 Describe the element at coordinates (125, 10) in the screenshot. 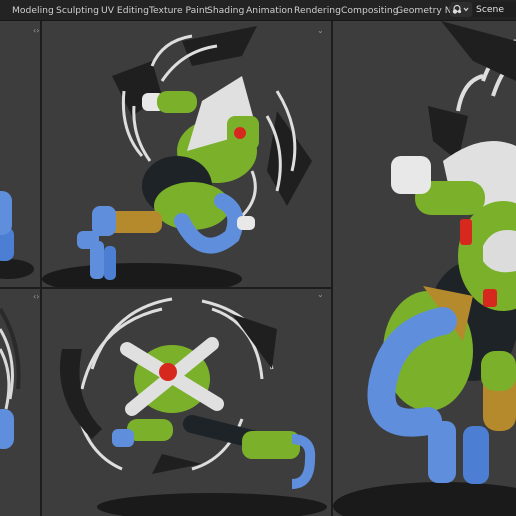

I see `tab-uv-editing: UV Editing` at that location.